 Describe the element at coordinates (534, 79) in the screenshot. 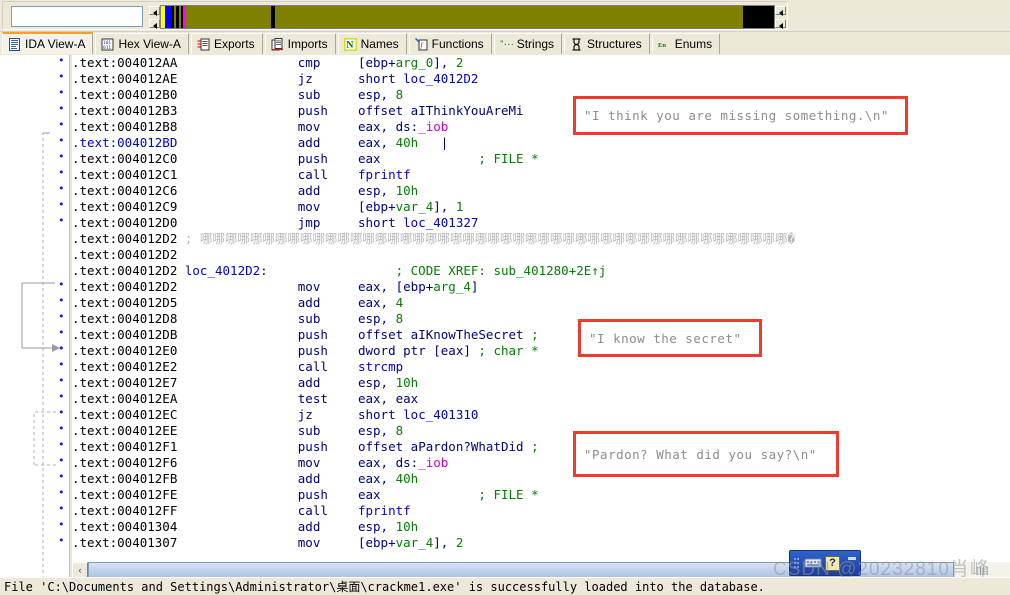

I see `disassembly-line: • .text:004012AE jz short loc_4012D2` at that location.